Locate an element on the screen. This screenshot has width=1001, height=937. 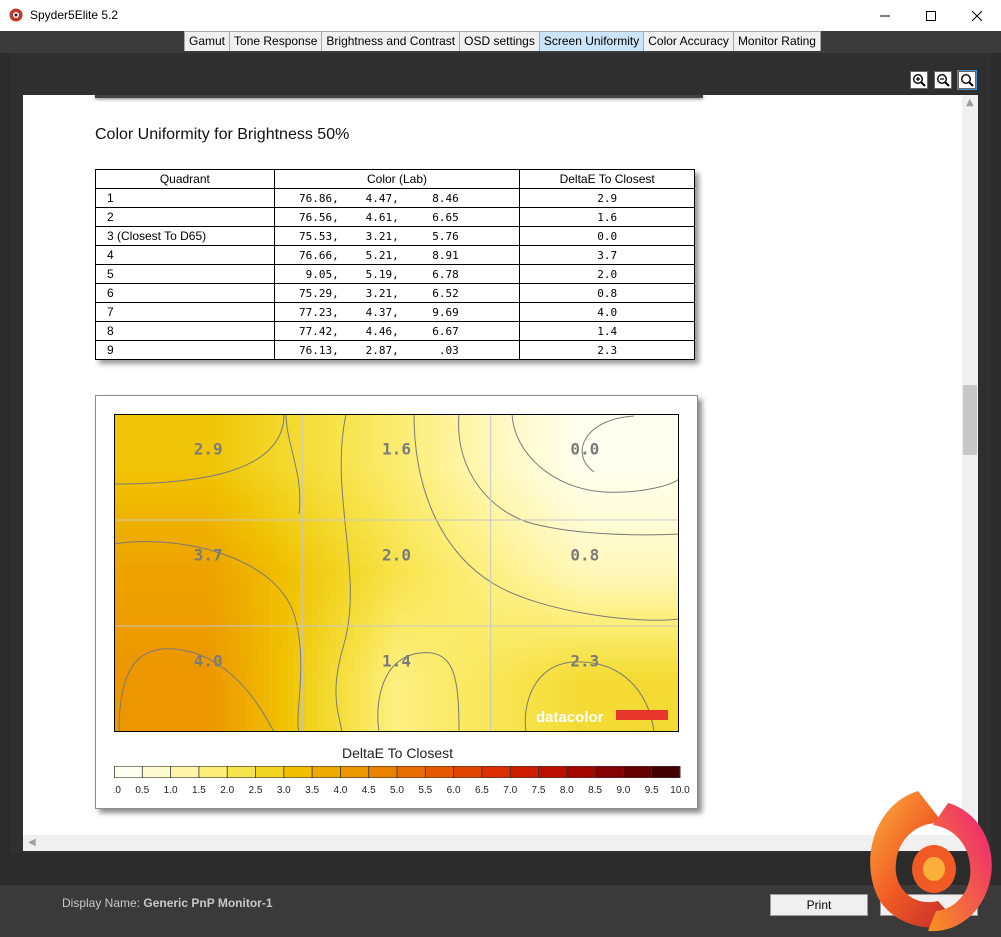
tab-gamut: Gamut is located at coordinates (207, 41).